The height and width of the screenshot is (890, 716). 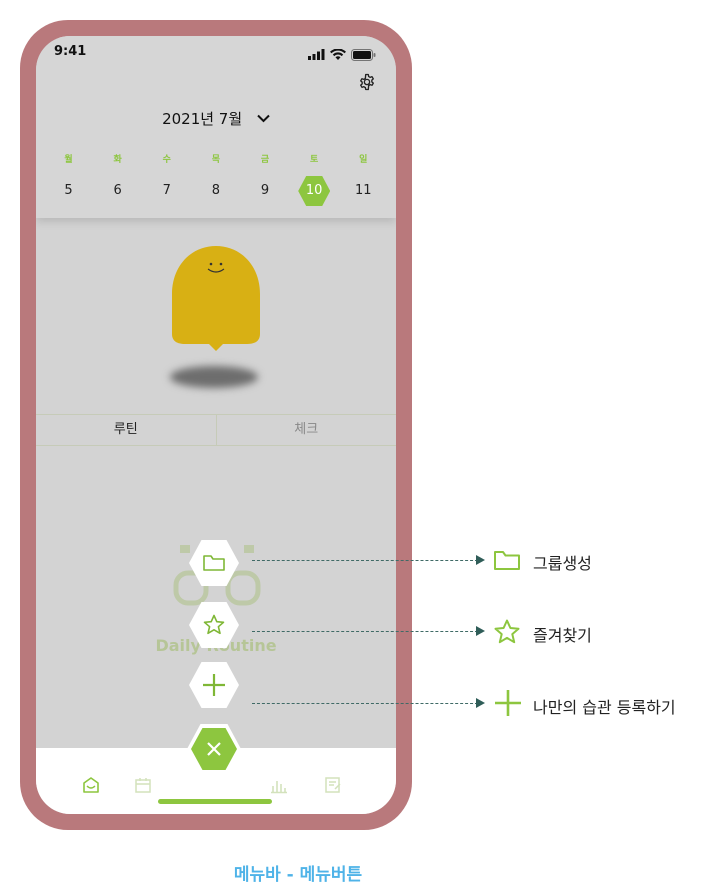 What do you see at coordinates (117, 160) in the screenshot?
I see `weekday-tue: 화` at bounding box center [117, 160].